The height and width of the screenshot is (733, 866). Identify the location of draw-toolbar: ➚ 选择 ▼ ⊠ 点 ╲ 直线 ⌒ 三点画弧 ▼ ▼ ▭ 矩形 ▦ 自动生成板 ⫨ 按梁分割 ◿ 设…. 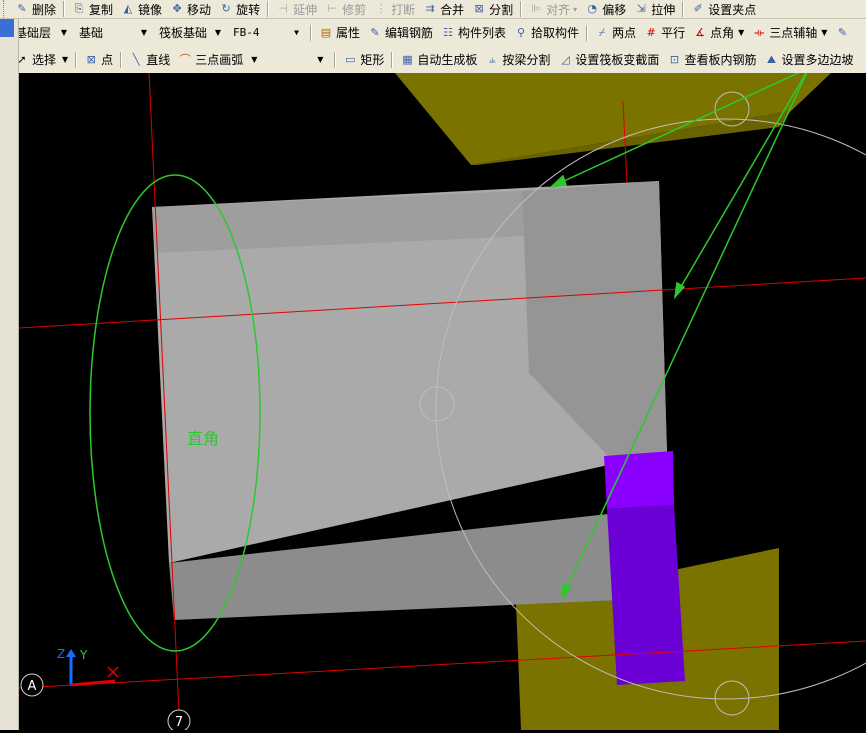
(433, 60).